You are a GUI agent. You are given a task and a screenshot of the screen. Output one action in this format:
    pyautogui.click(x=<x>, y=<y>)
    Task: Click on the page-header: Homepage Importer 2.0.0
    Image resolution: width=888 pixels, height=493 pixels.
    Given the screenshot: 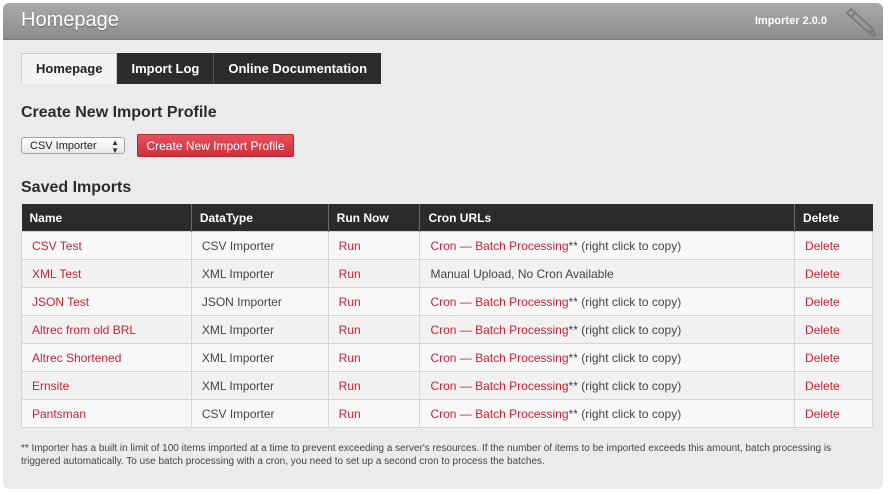 What is the action you would take?
    pyautogui.click(x=443, y=21)
    